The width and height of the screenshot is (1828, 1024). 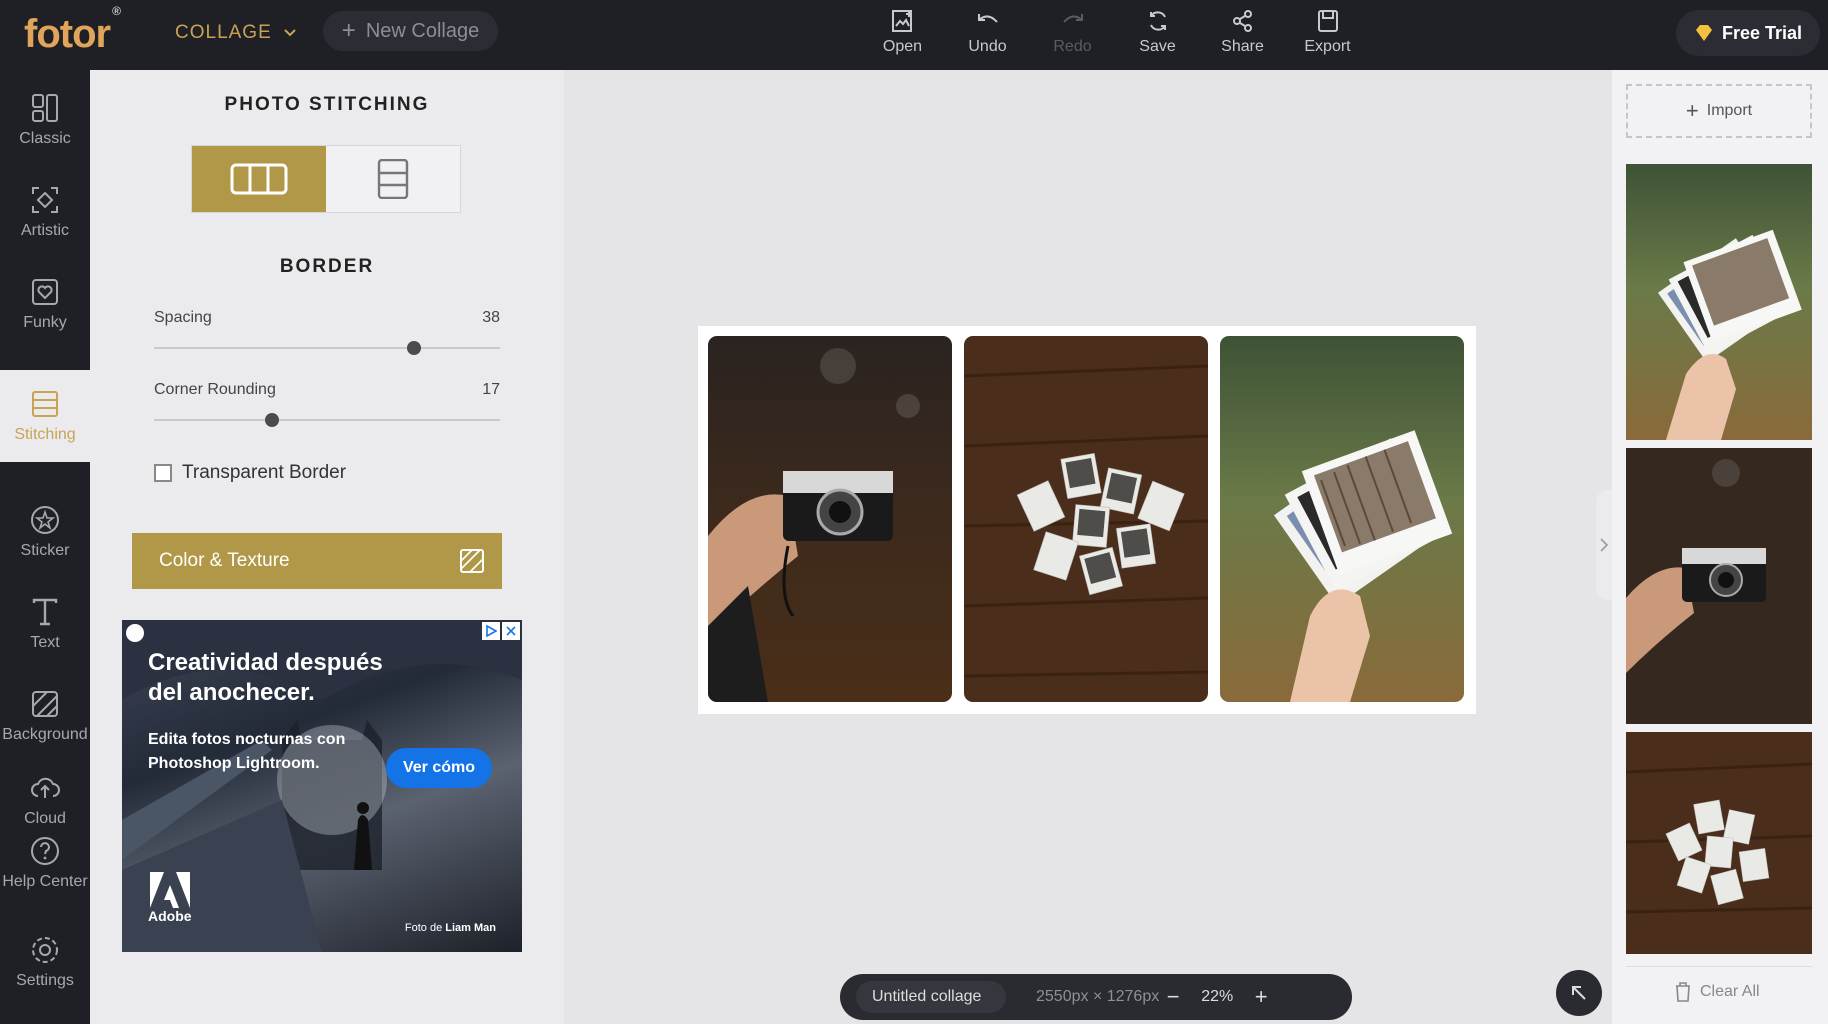 I want to click on corner-rounding-slider-thumb, so click(x=271, y=420).